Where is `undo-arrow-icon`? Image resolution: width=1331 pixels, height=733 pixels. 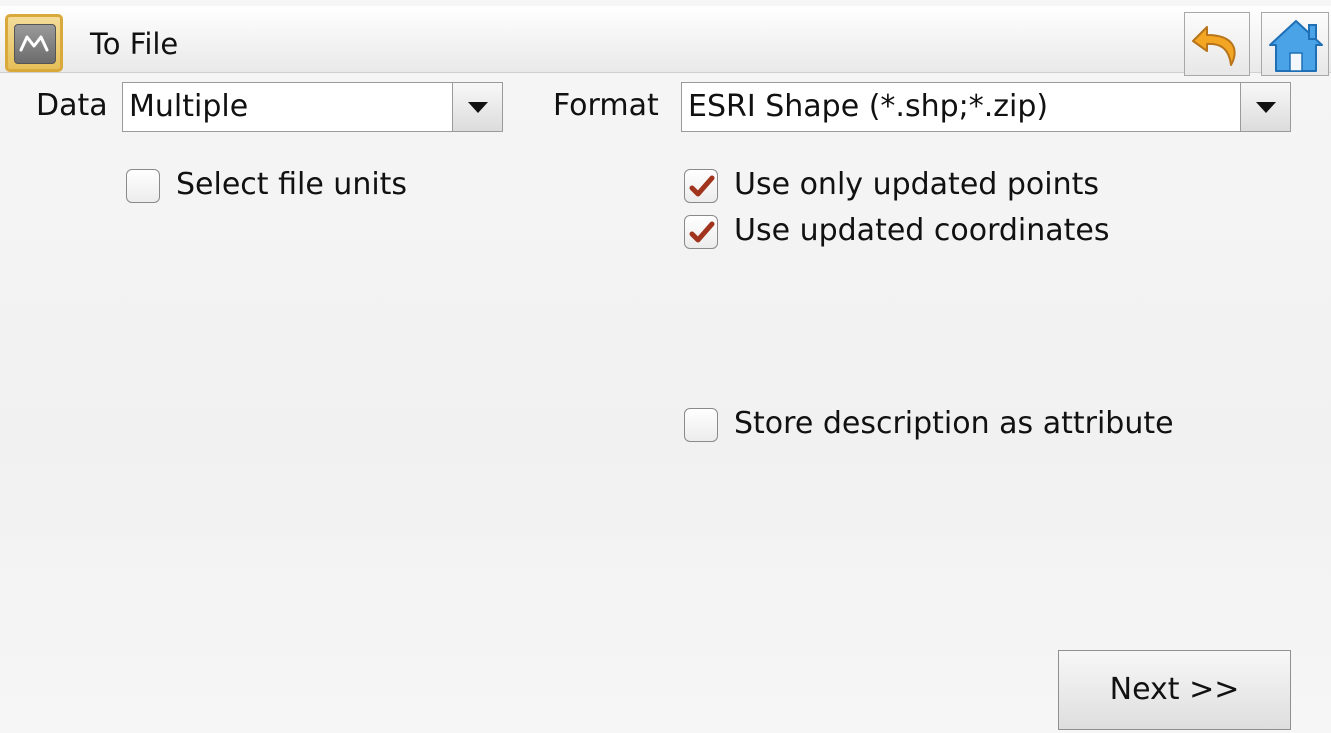
undo-arrow-icon is located at coordinates (1214, 46).